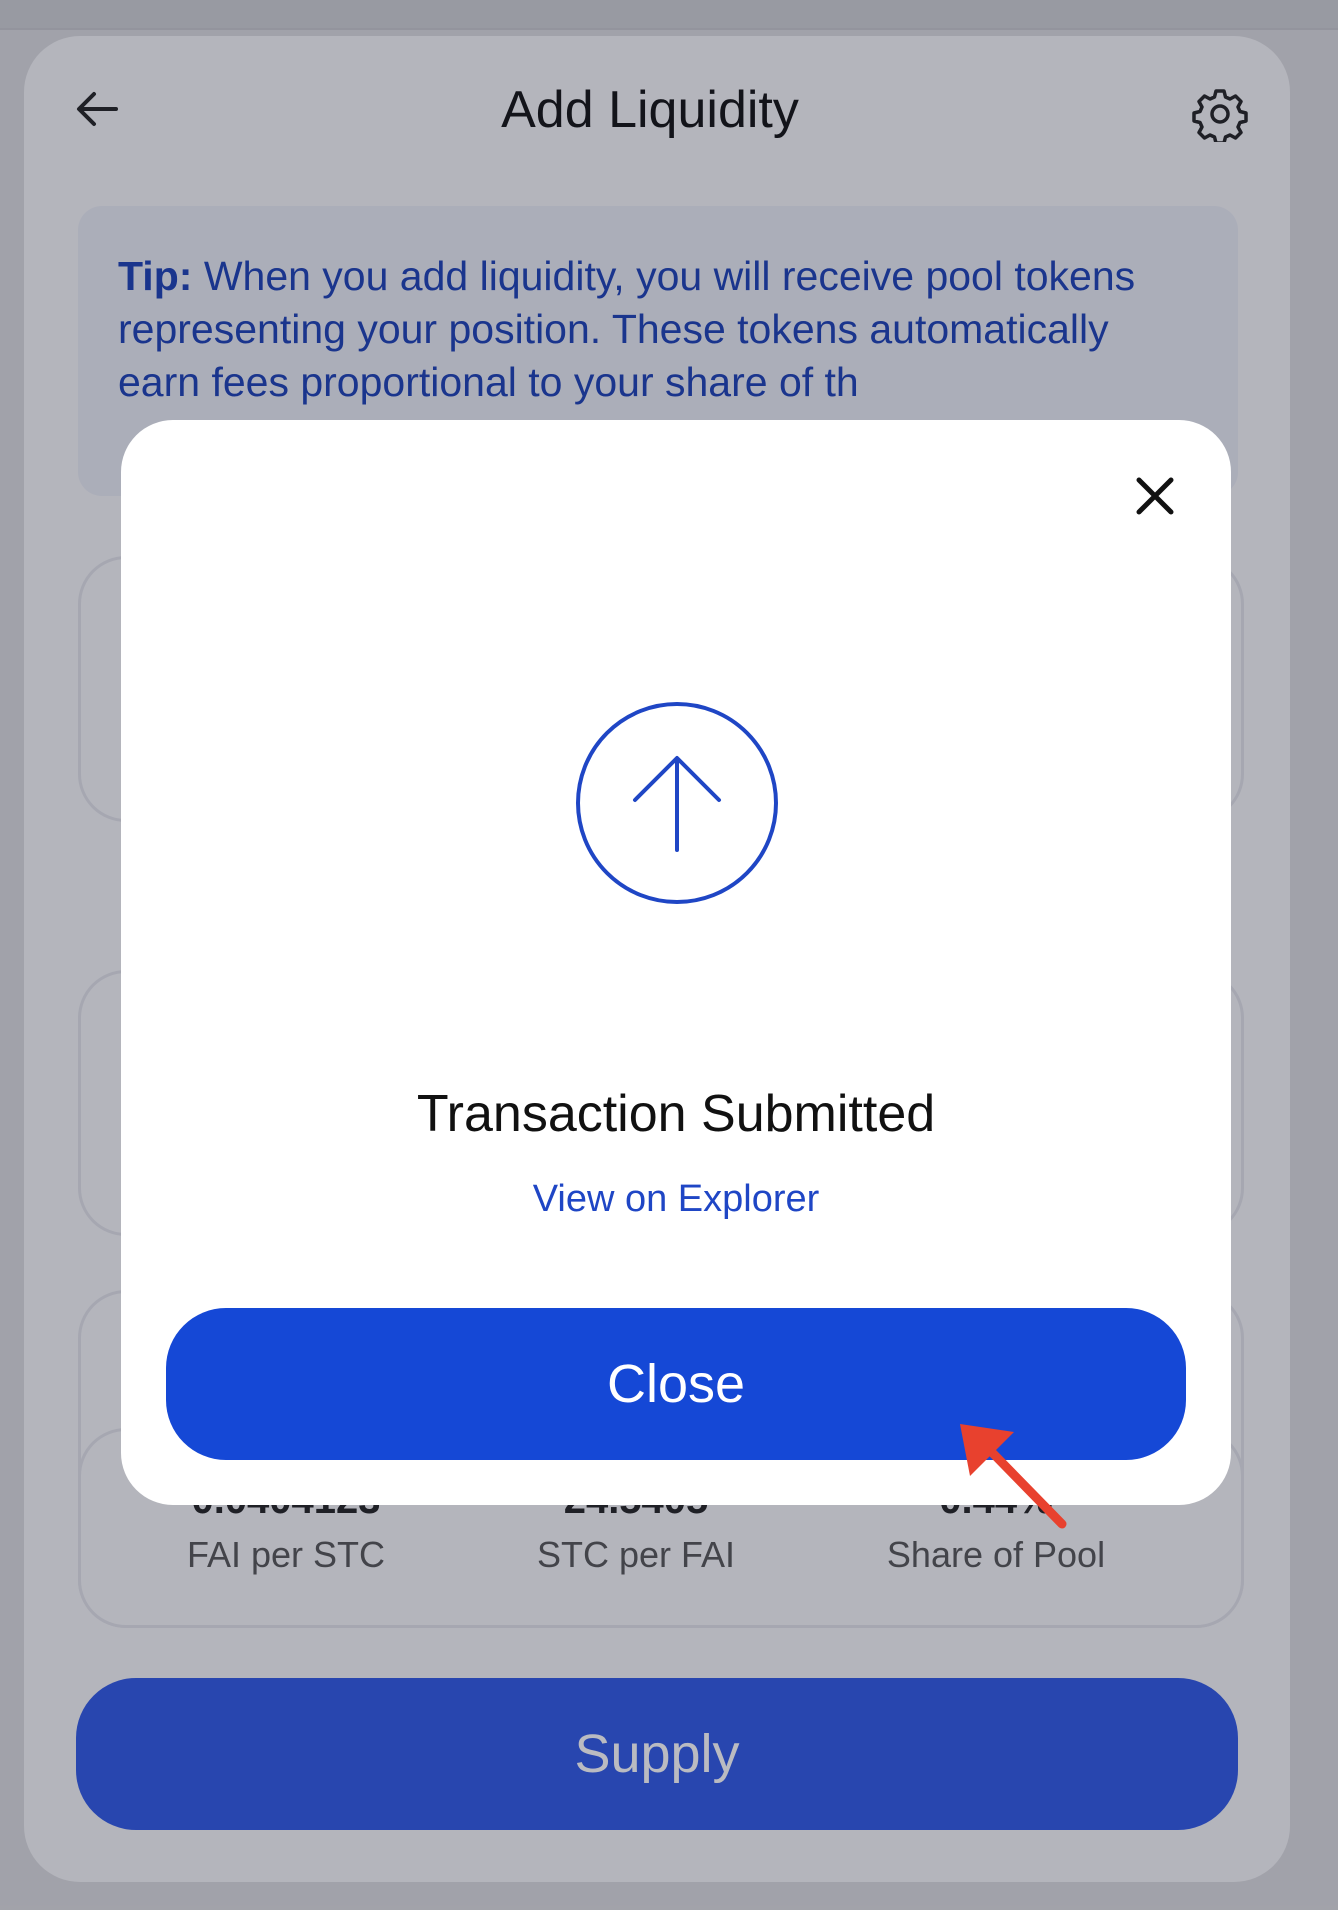 This screenshot has height=1910, width=1338. What do you see at coordinates (677, 803) in the screenshot?
I see `arrow-up-circle-icon` at bounding box center [677, 803].